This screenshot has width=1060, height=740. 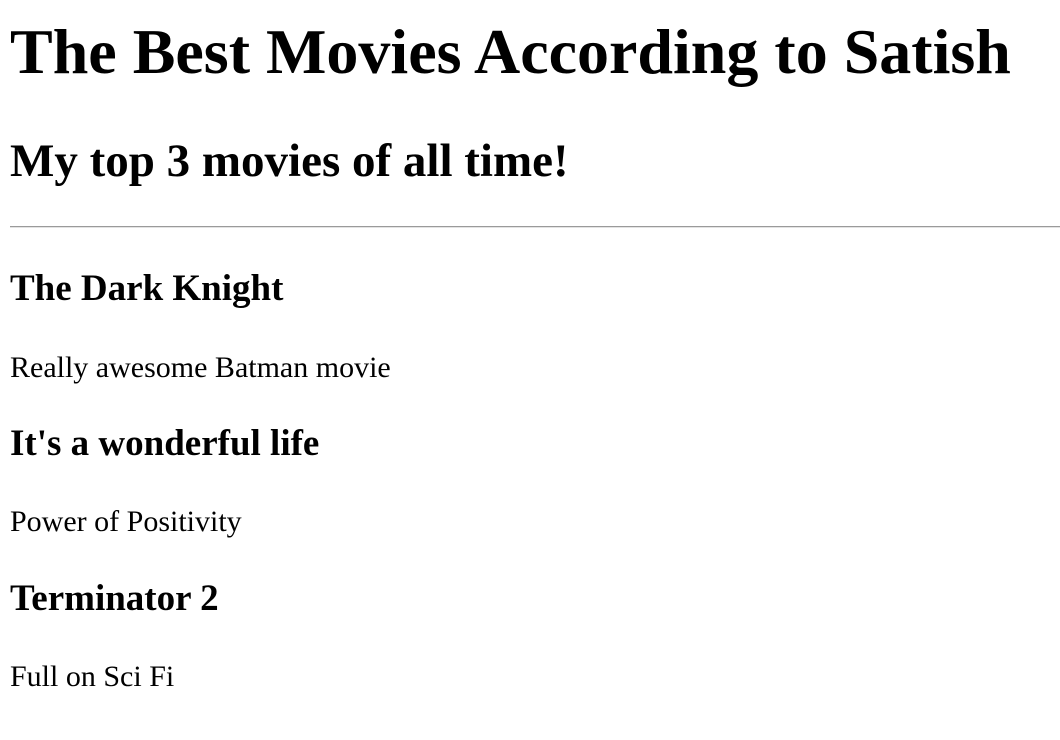 I want to click on movie-description: Really awesome Batman movie, so click(x=200, y=367).